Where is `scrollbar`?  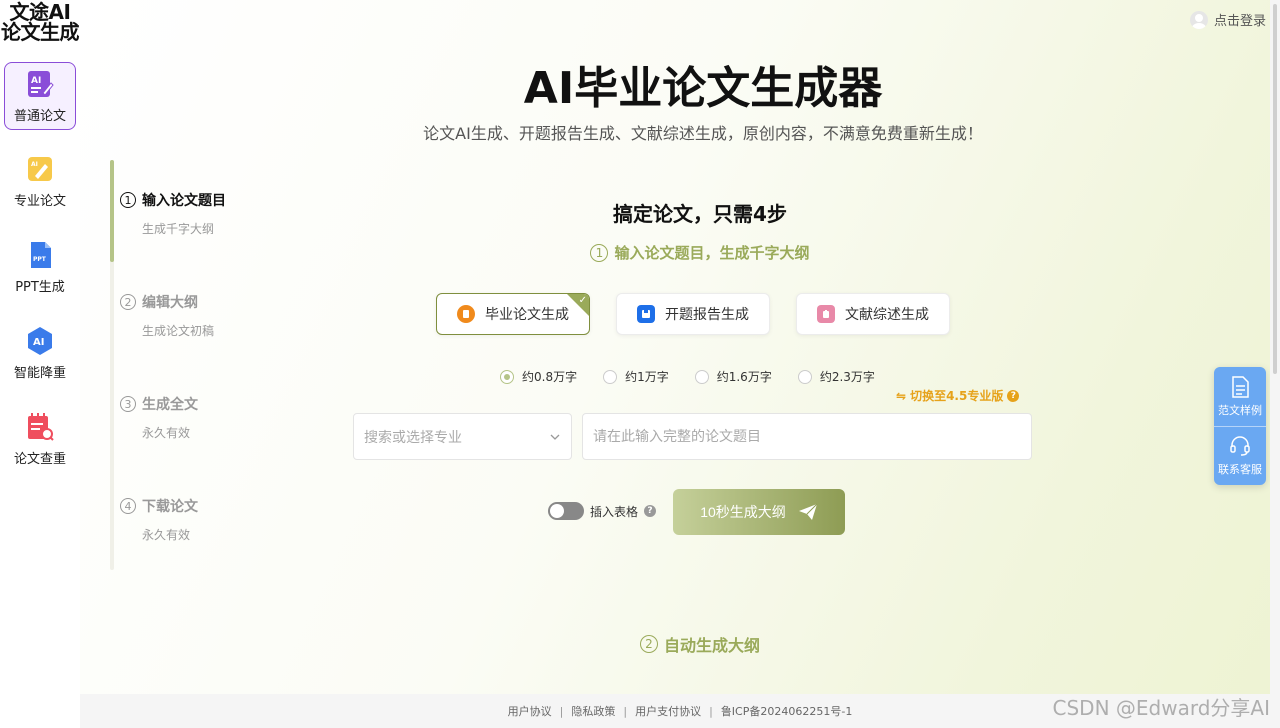
scrollbar is located at coordinates (1275, 347).